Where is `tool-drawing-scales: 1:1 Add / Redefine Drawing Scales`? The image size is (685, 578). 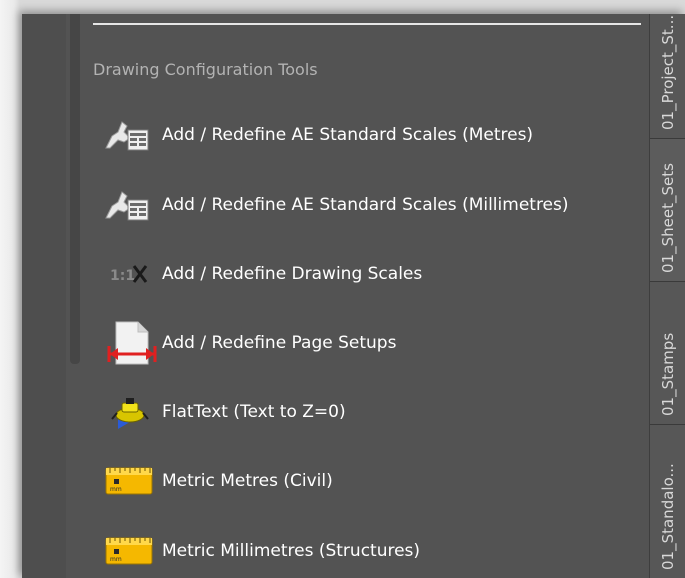
tool-drawing-scales: 1:1 Add / Redefine Drawing Scales is located at coordinates (370, 274).